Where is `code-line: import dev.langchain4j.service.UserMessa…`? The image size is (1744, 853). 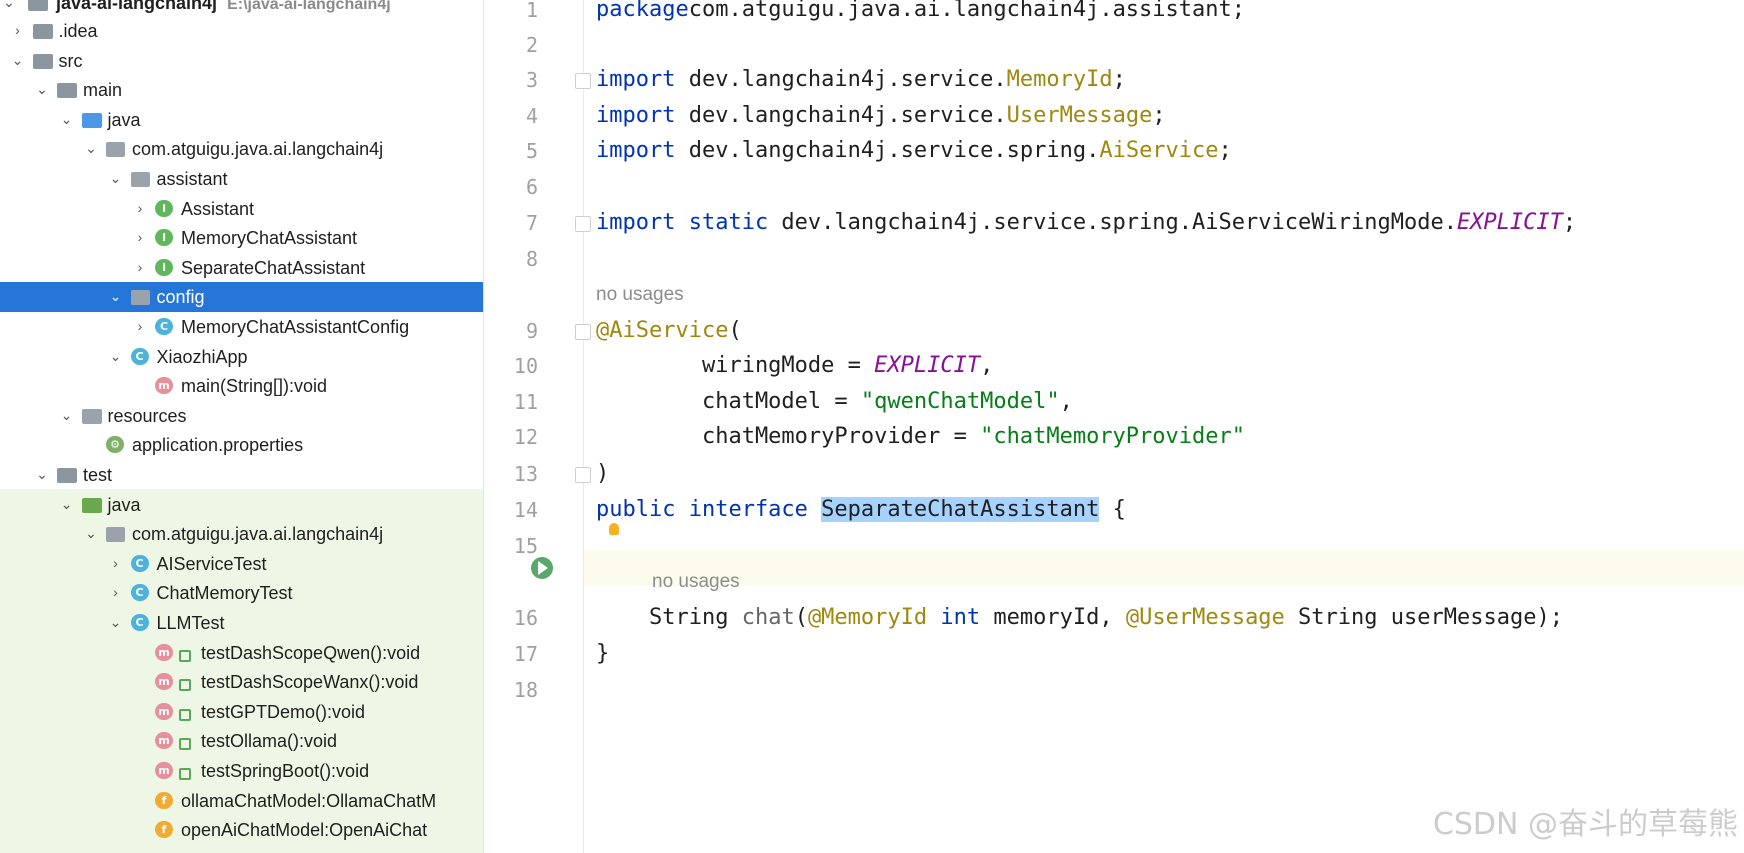
code-line: import dev.langchain4j.service.UserMessa… is located at coordinates (881, 116).